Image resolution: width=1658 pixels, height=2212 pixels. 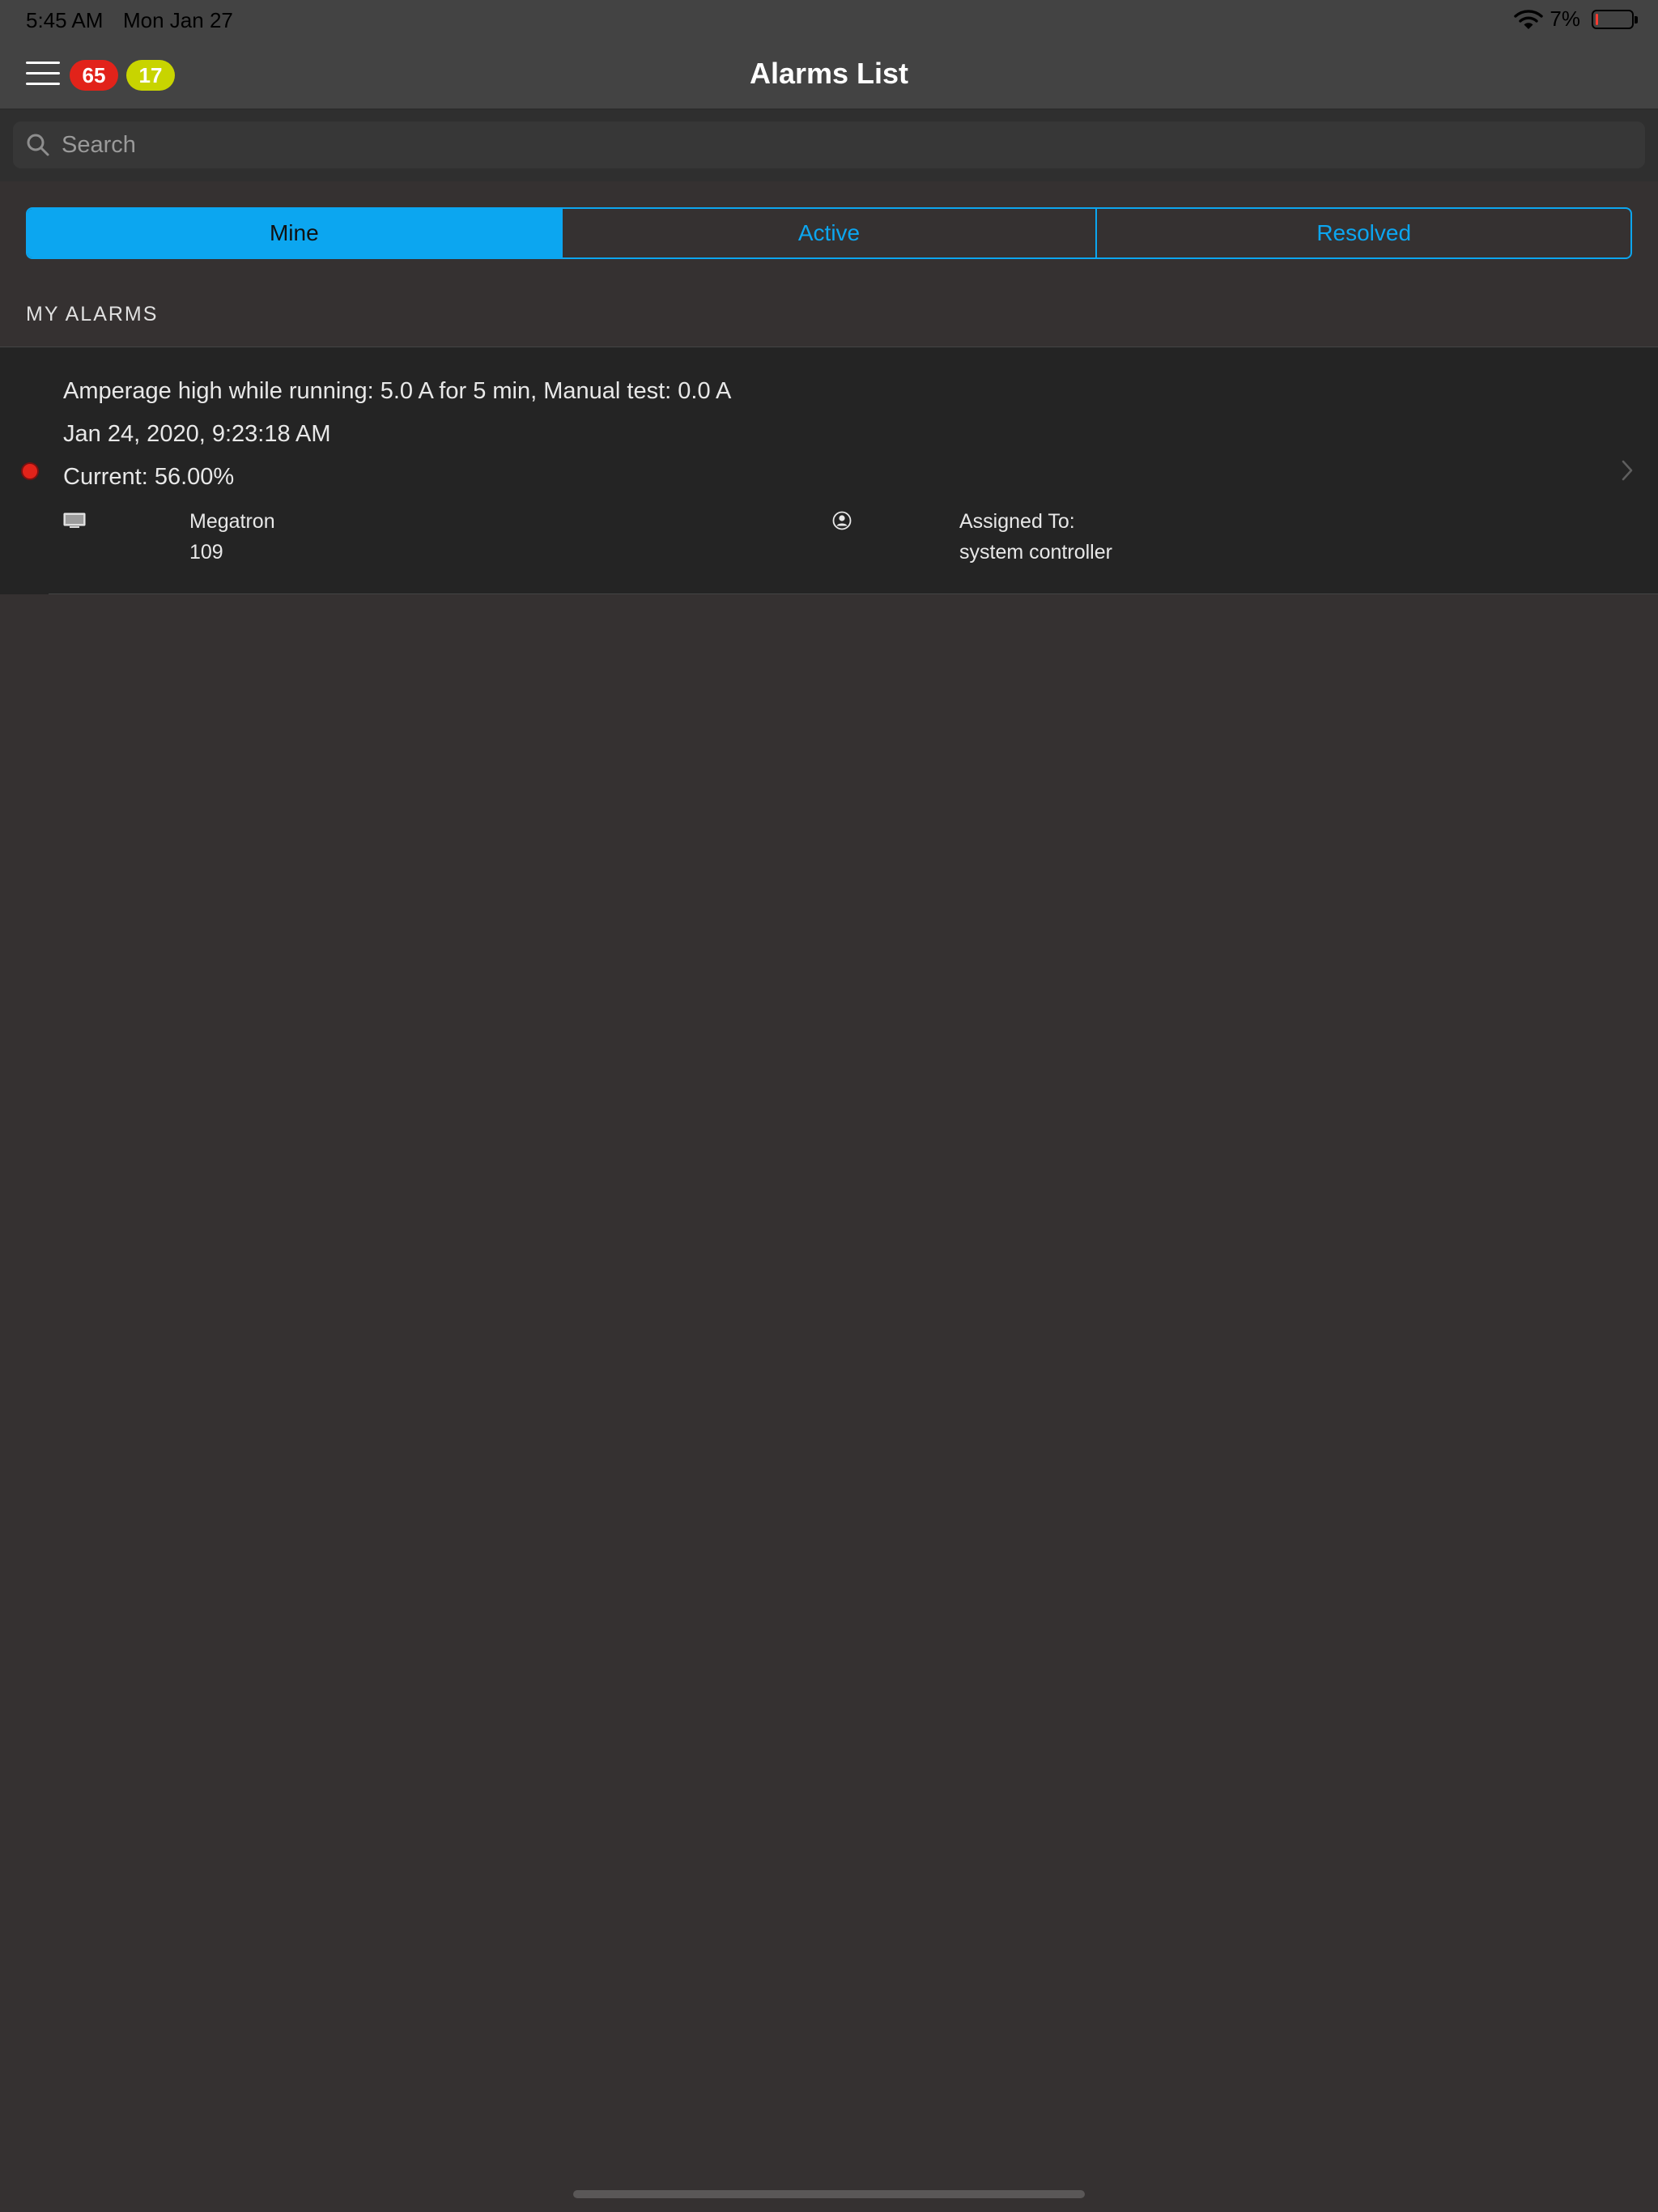 What do you see at coordinates (295, 233) in the screenshot?
I see `tab-mine: Mine` at bounding box center [295, 233].